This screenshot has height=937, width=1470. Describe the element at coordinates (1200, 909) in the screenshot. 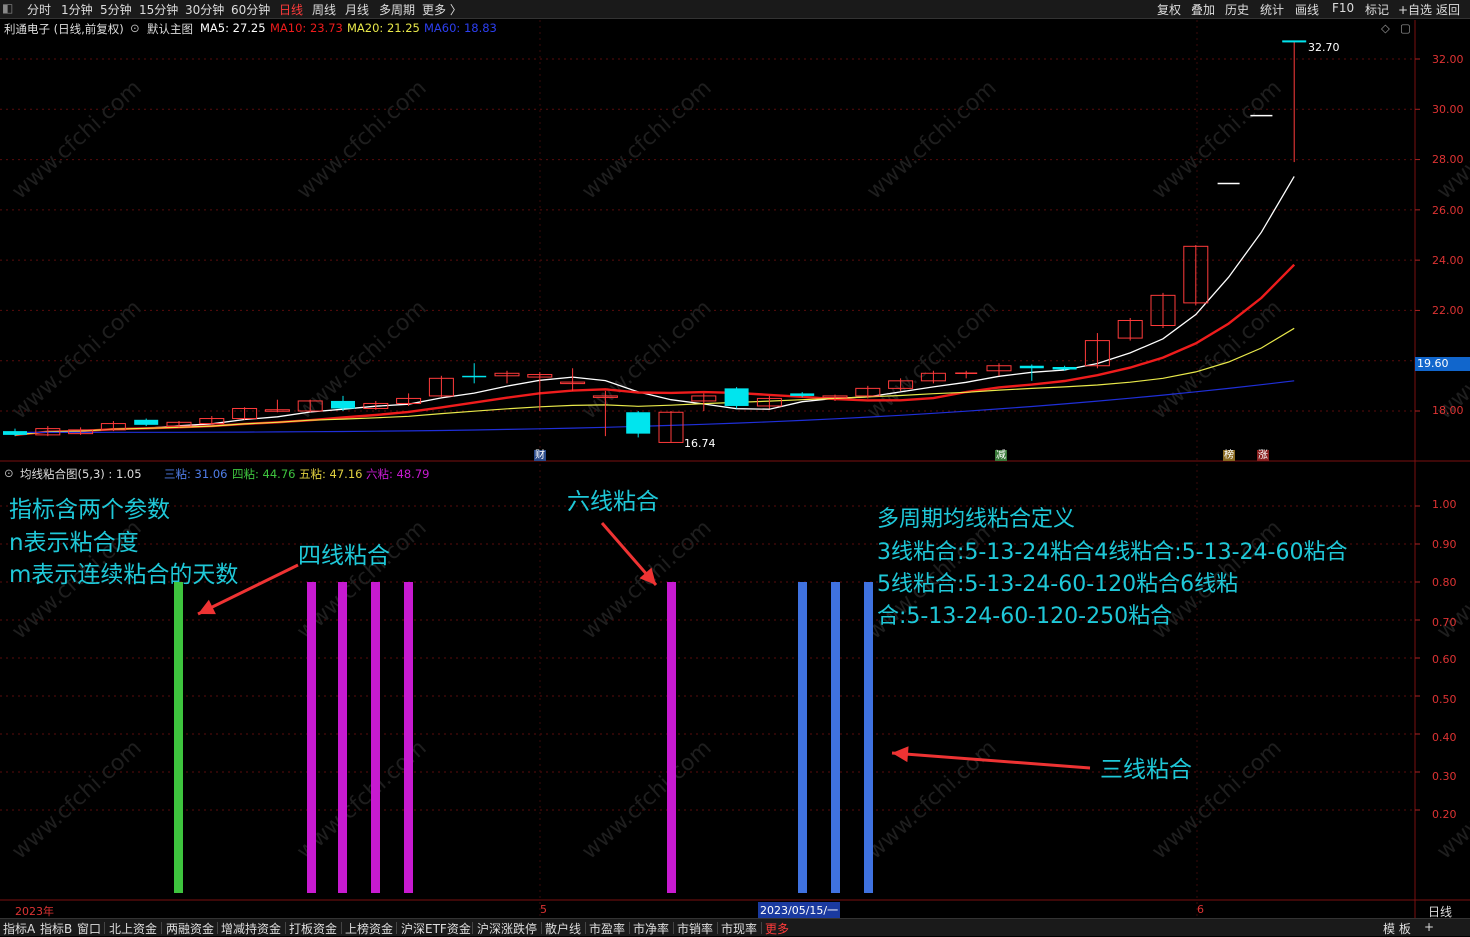

I see `june-label: 6` at that location.